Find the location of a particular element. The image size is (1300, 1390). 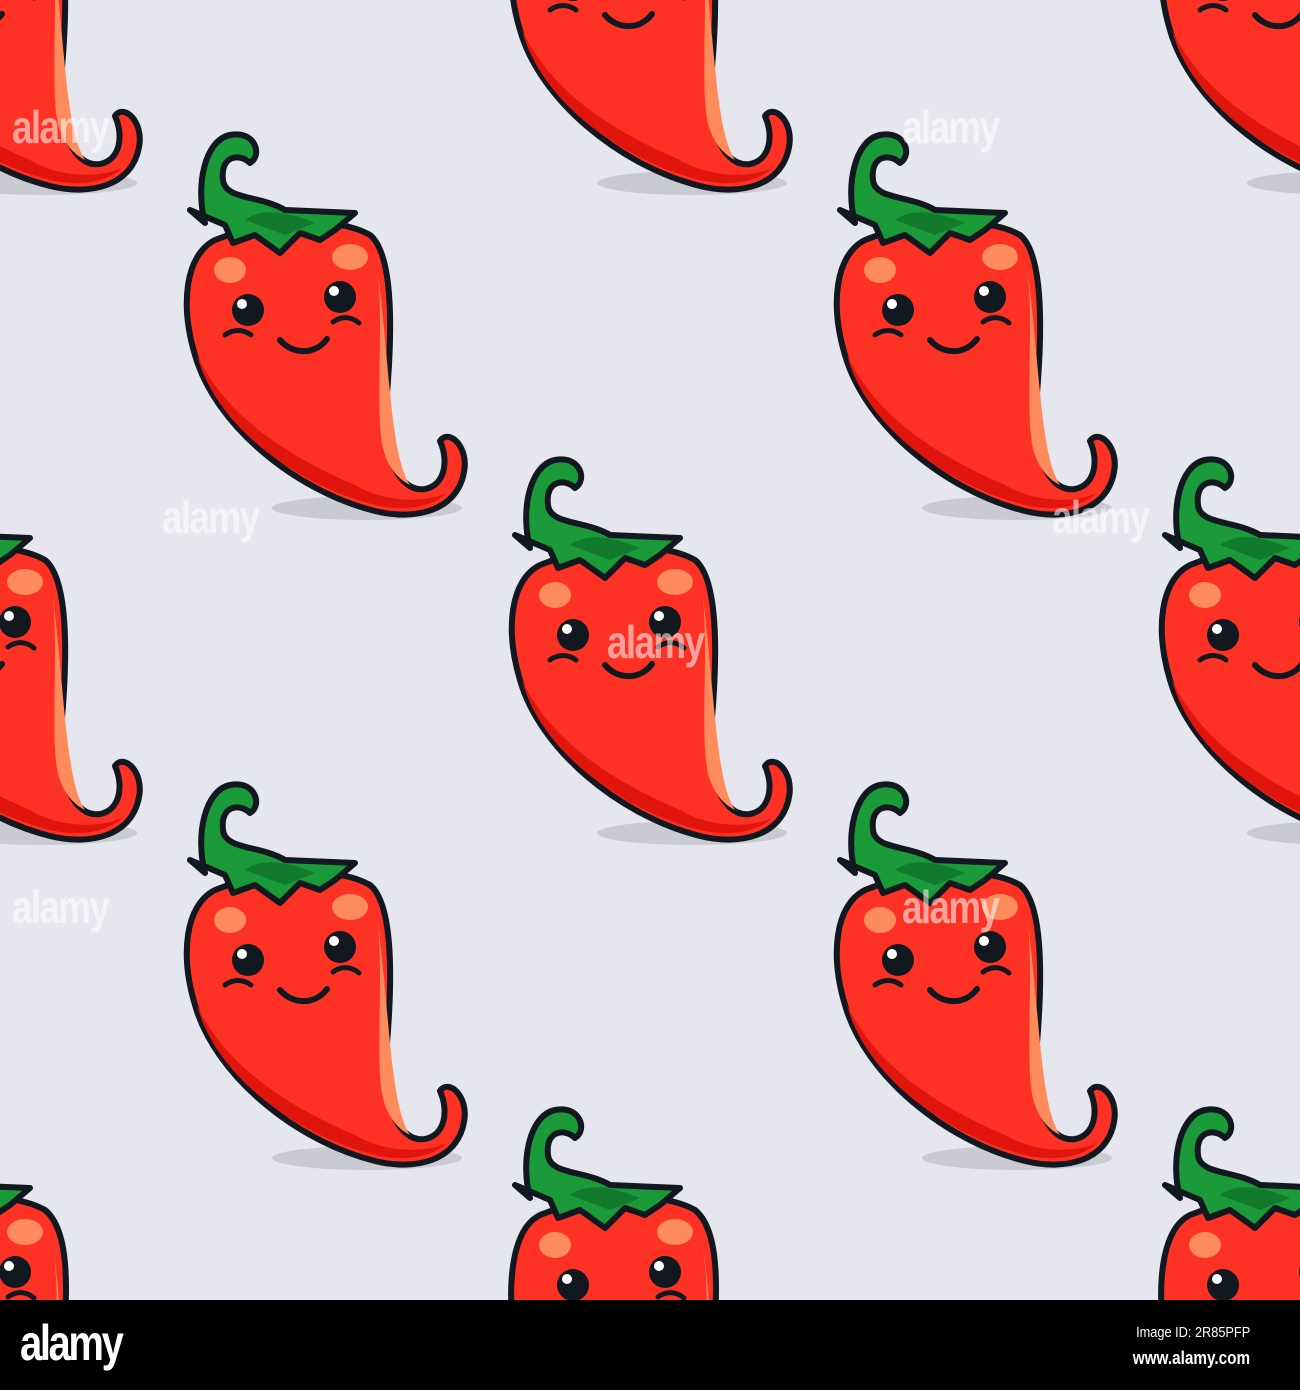

site-url: www.alamy.com is located at coordinates (1191, 1358).